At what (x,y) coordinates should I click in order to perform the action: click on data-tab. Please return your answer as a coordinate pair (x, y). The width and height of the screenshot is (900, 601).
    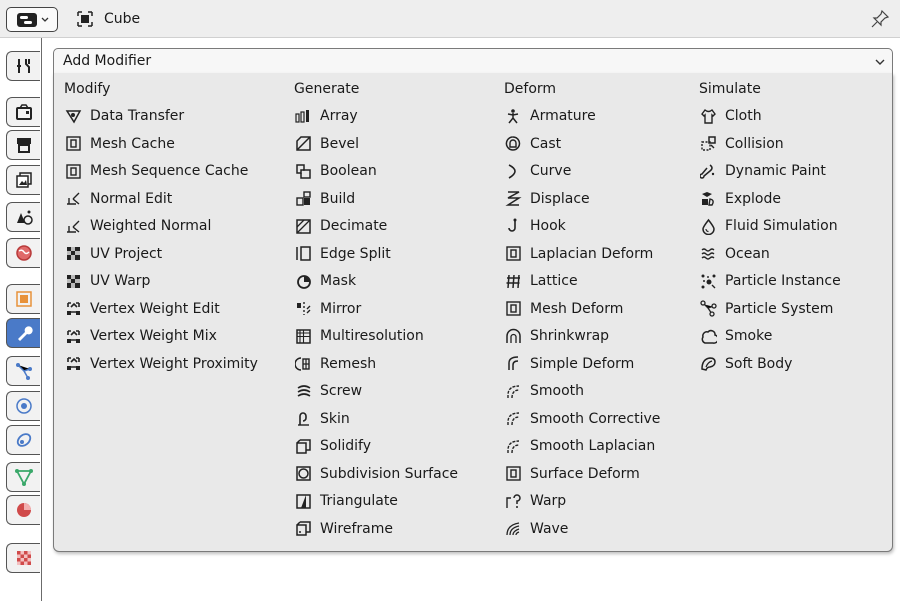
    Looking at the image, I should click on (23, 477).